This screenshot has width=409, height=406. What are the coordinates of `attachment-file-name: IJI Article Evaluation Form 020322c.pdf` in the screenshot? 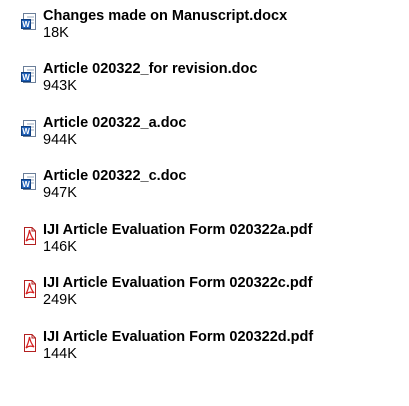 It's located at (177, 283).